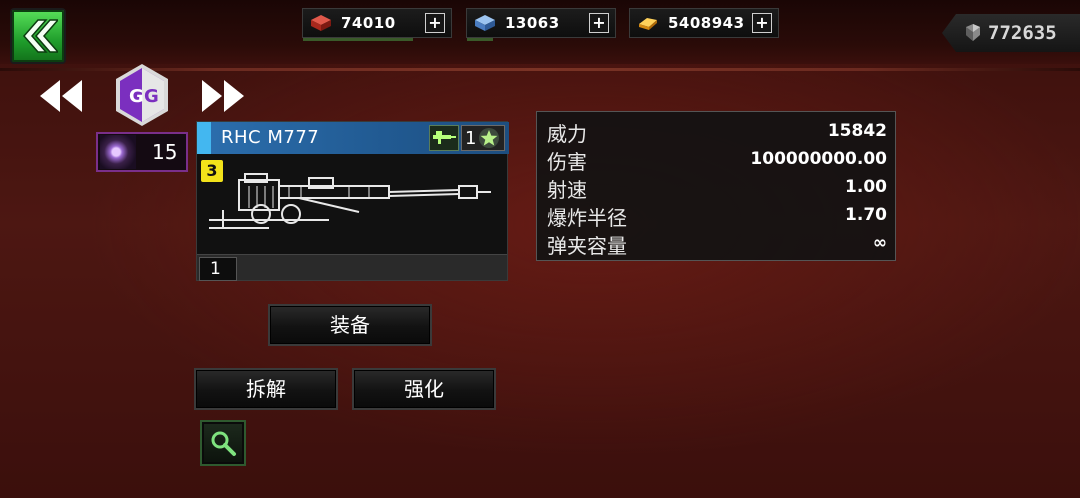  What do you see at coordinates (973, 33) in the screenshot?
I see `gem-icon` at bounding box center [973, 33].